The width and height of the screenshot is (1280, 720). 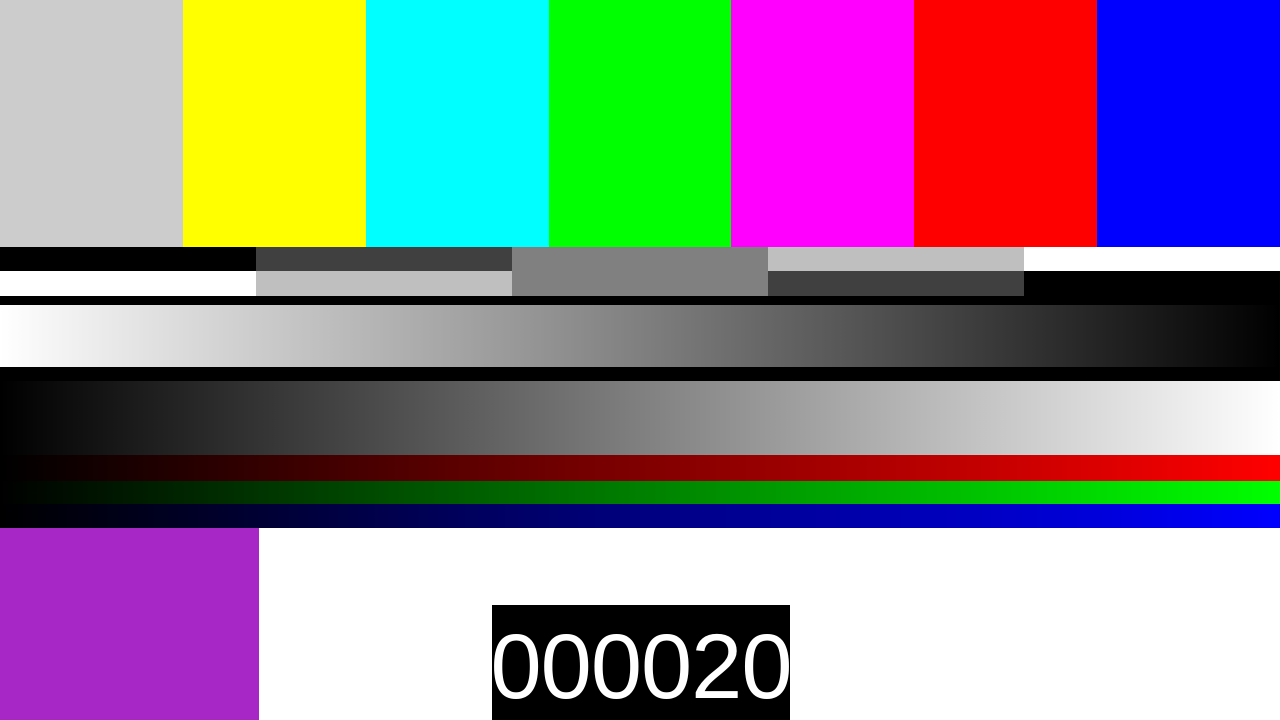 I want to click on gray-steps, so click(x=640, y=271).